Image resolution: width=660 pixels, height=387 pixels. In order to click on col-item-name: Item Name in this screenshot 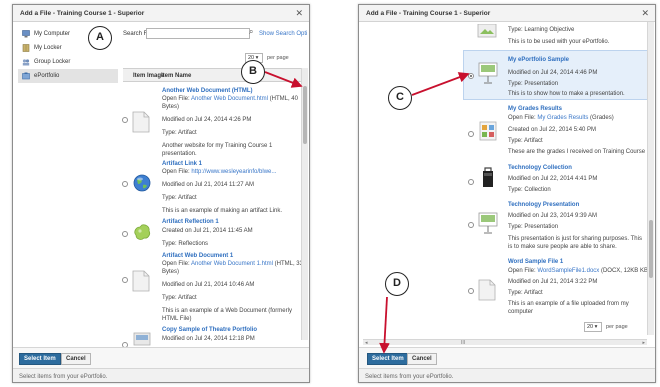, I will do `click(176, 76)`.